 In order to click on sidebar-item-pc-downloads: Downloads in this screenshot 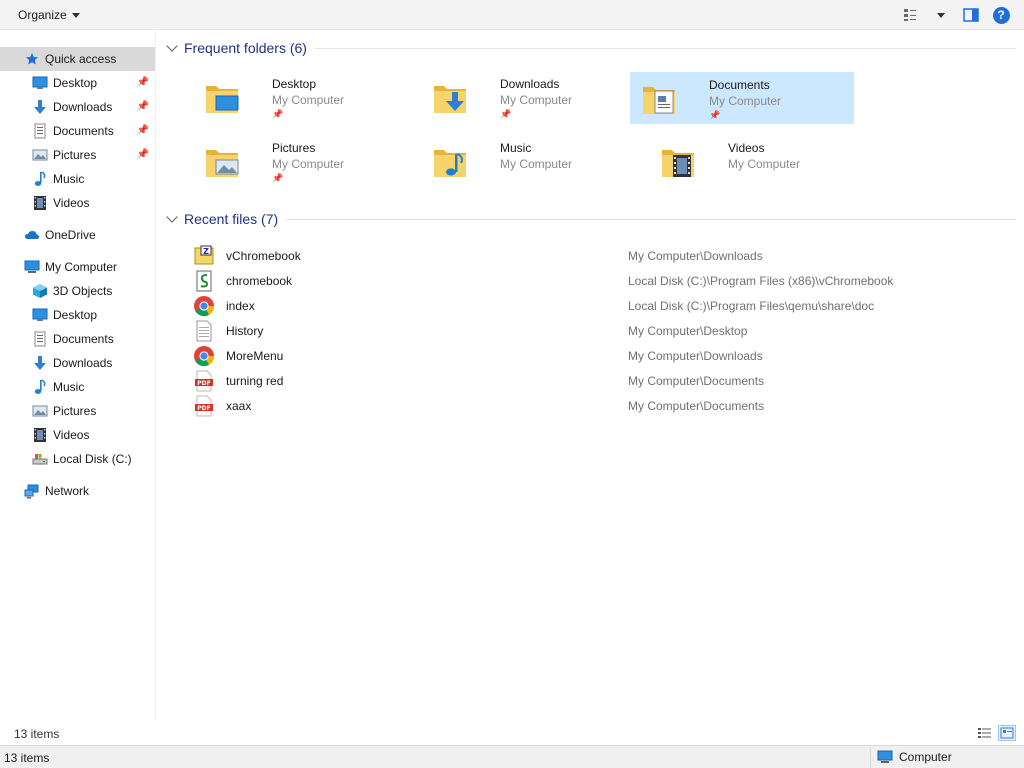, I will do `click(77, 363)`.